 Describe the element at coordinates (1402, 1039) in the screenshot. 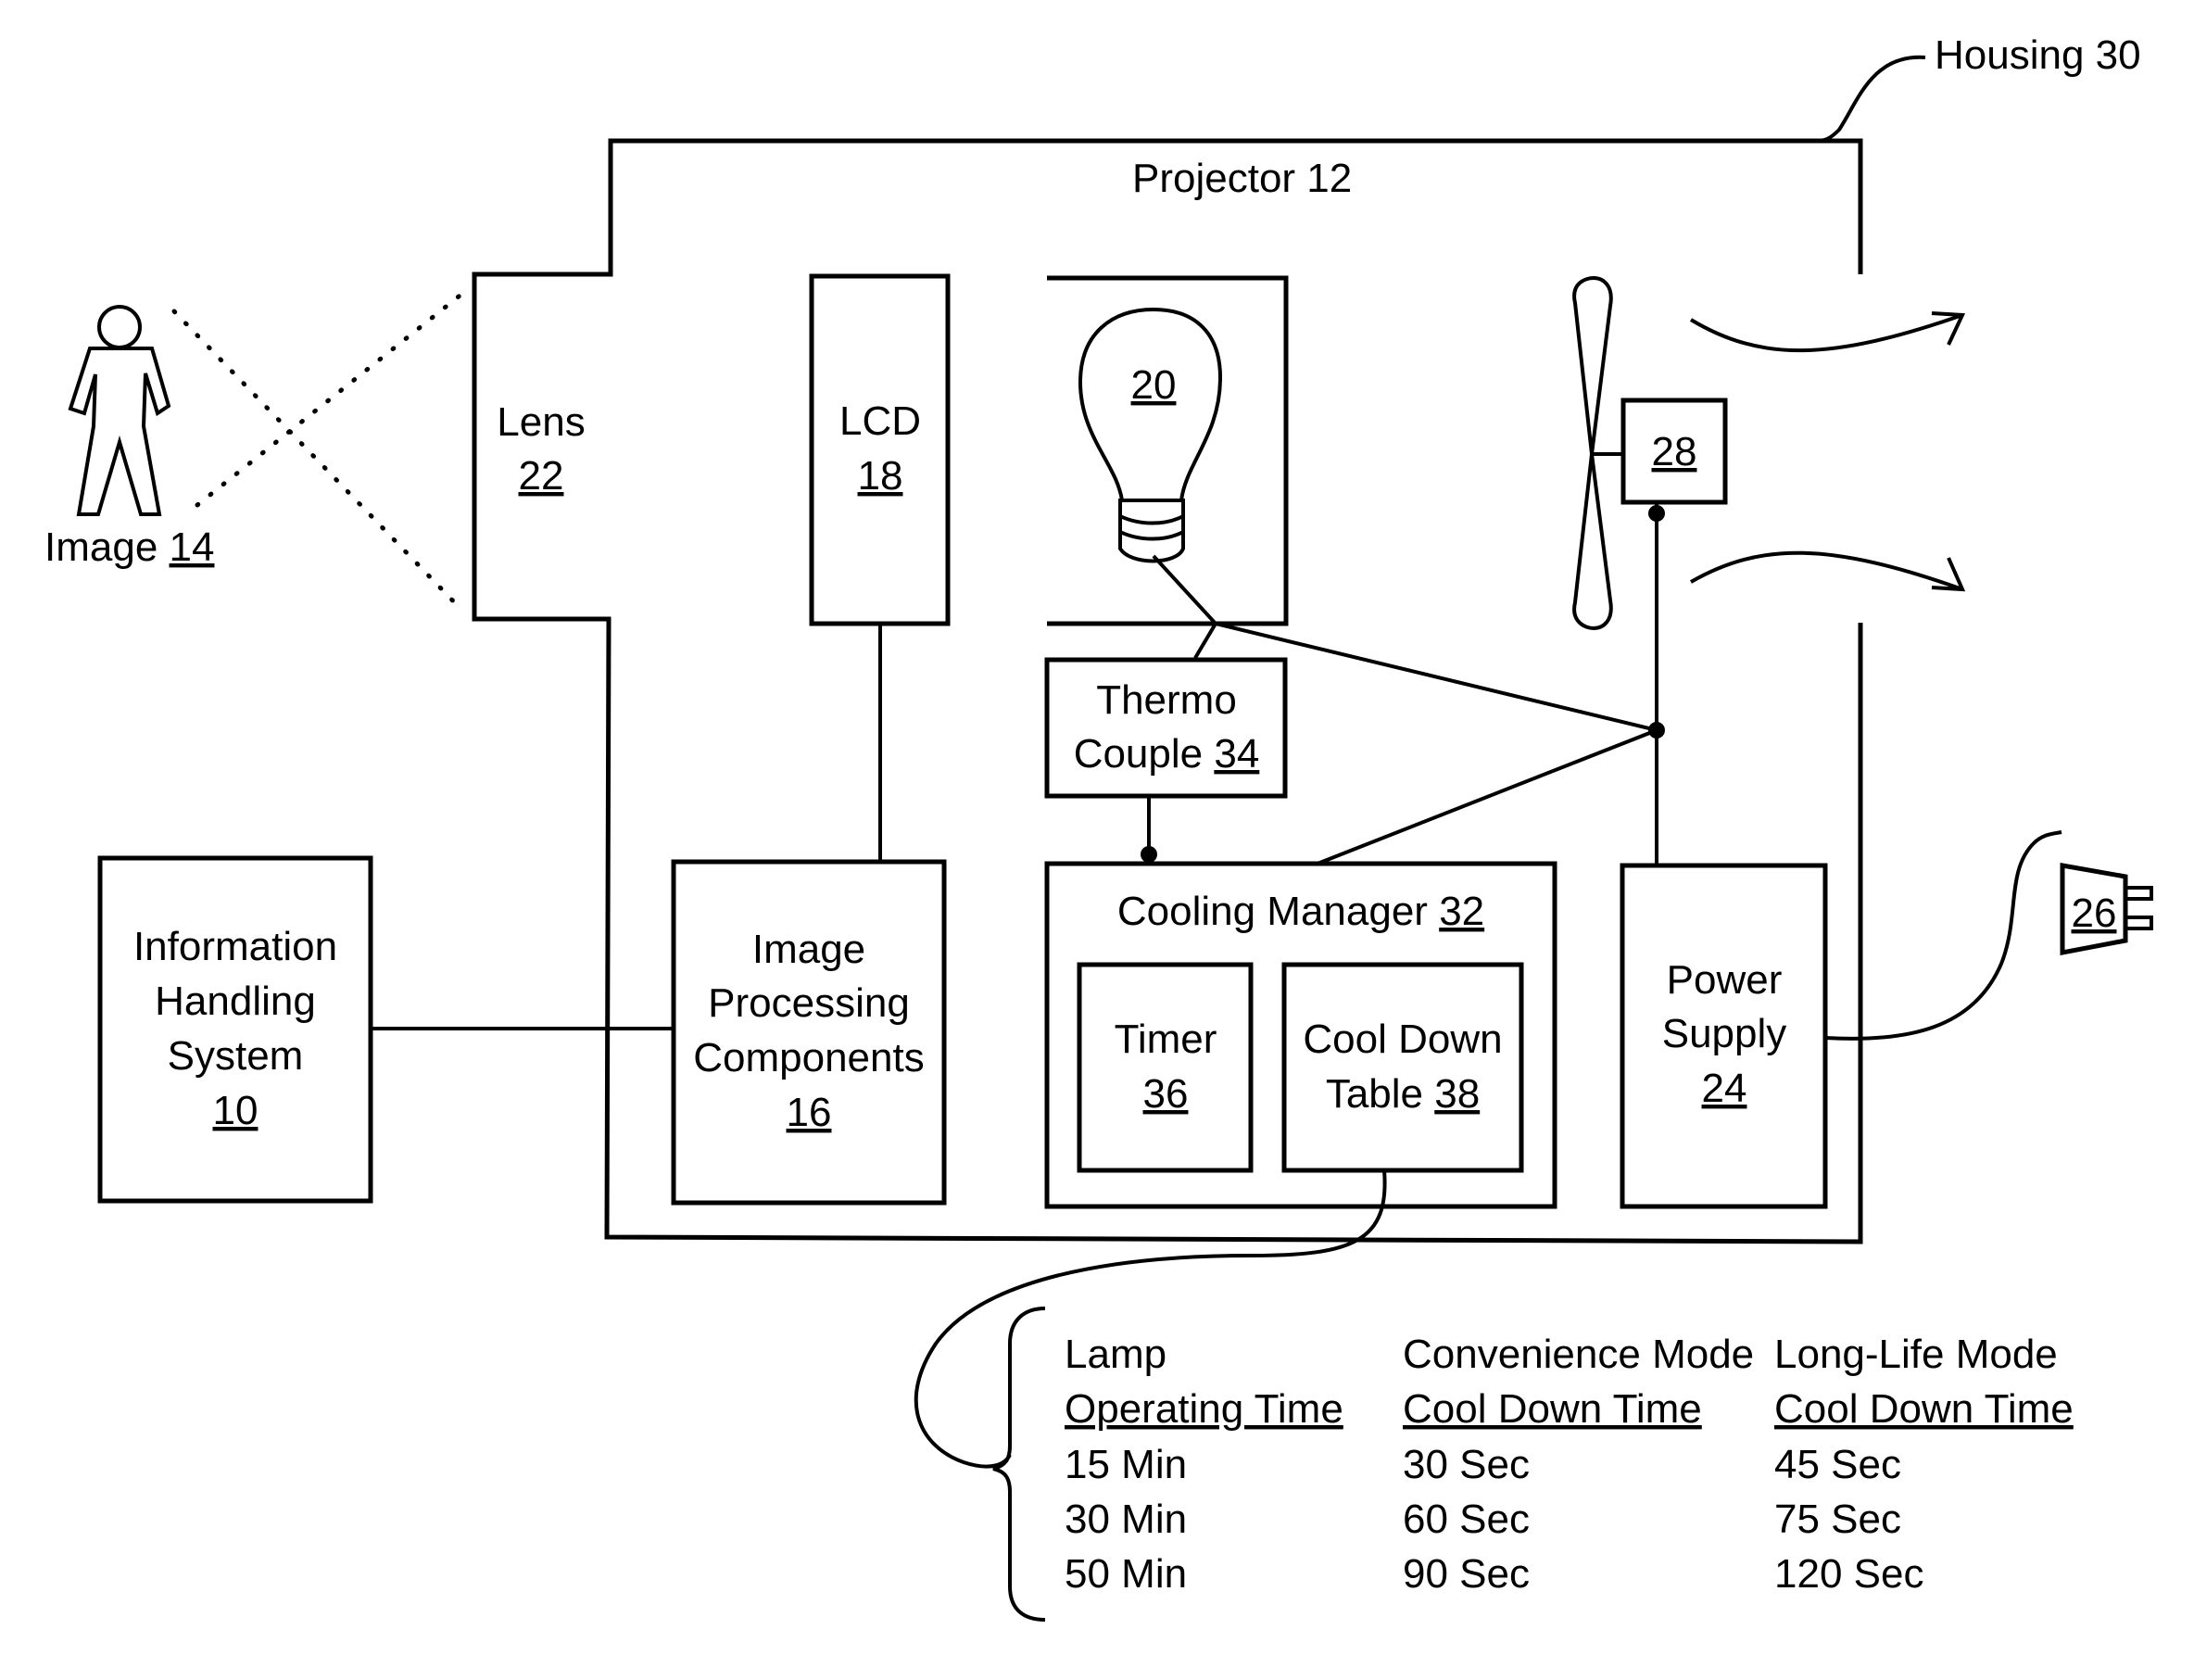

I see `cool-down-table-label-1: Cool Down` at that location.